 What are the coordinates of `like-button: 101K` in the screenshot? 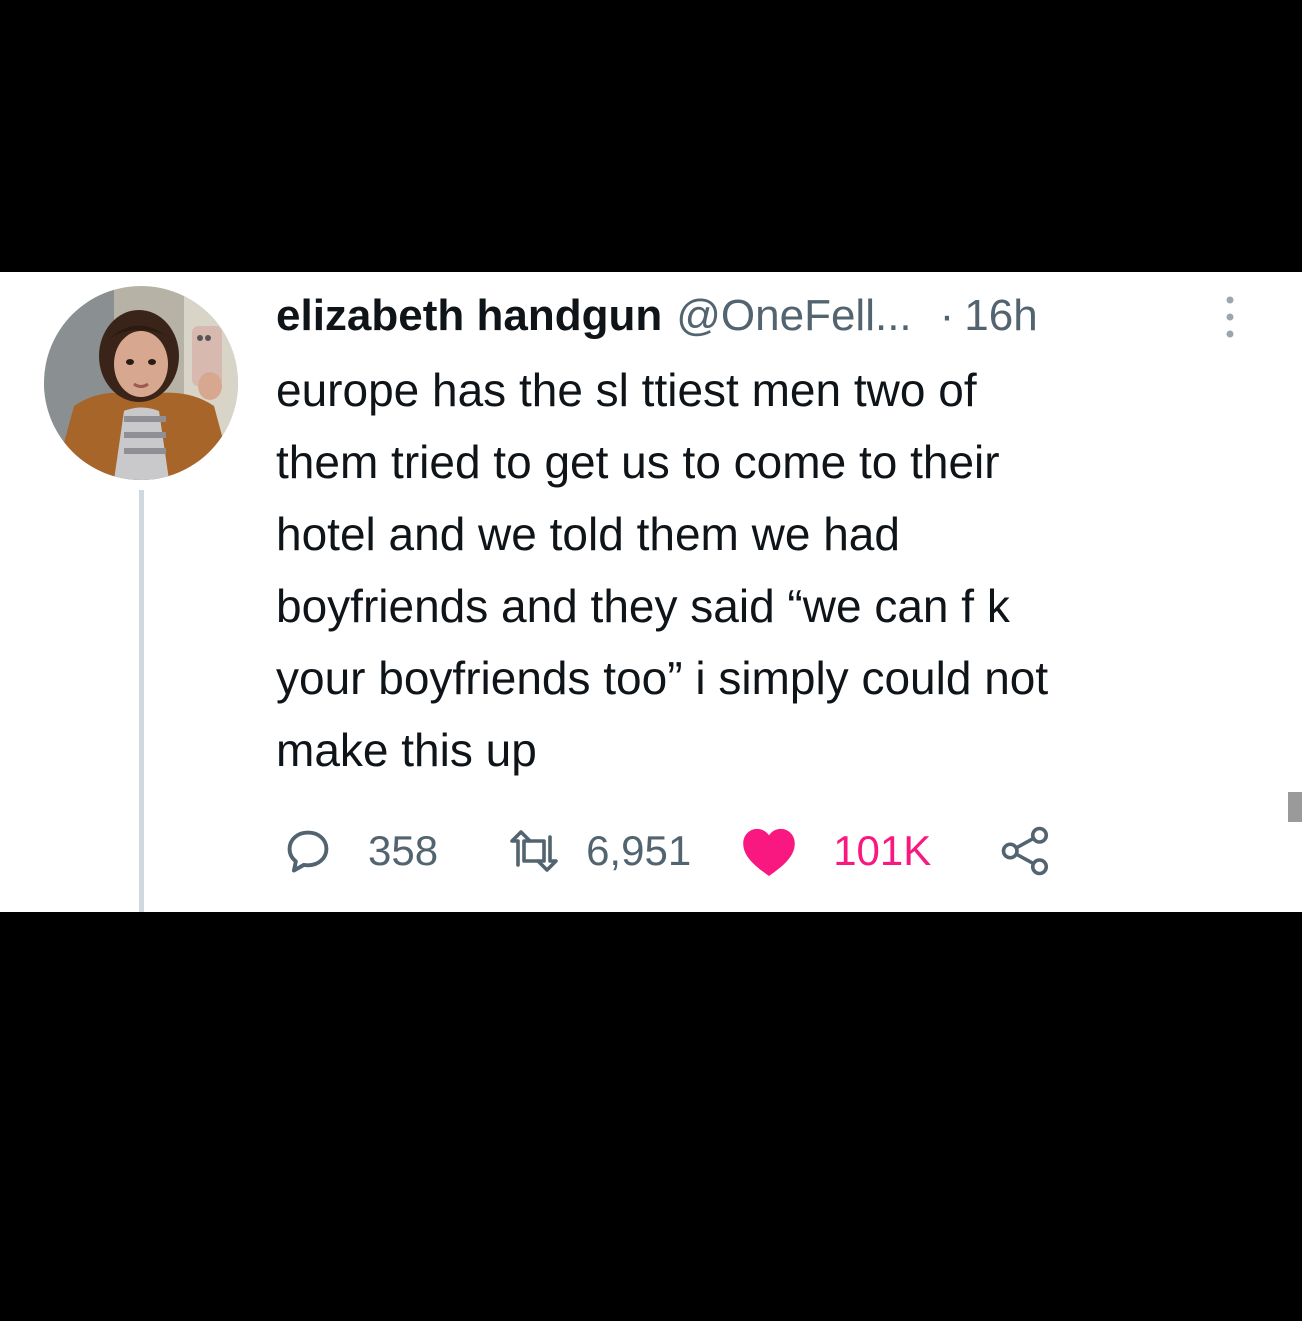 It's located at (835, 851).